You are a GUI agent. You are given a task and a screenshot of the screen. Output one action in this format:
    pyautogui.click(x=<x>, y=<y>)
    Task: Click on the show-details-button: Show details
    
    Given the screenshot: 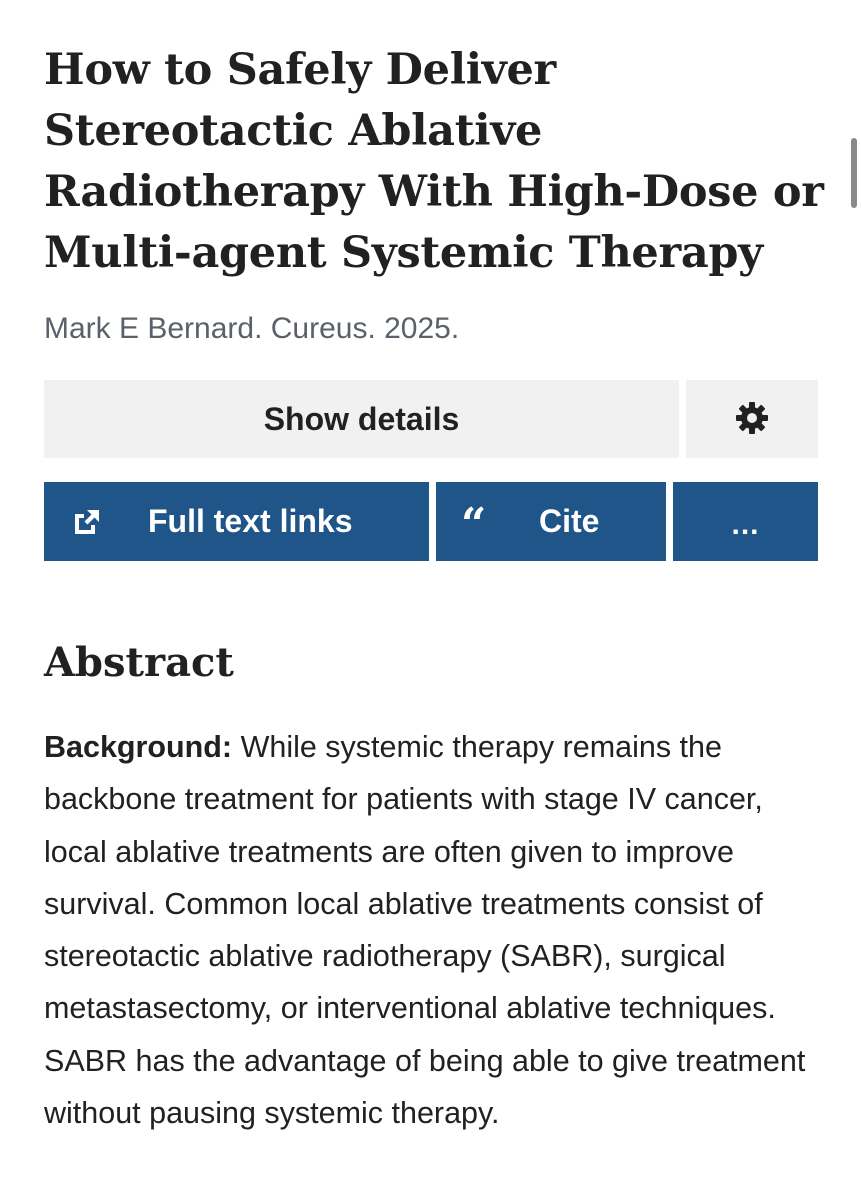 What is the action you would take?
    pyautogui.click(x=361, y=419)
    